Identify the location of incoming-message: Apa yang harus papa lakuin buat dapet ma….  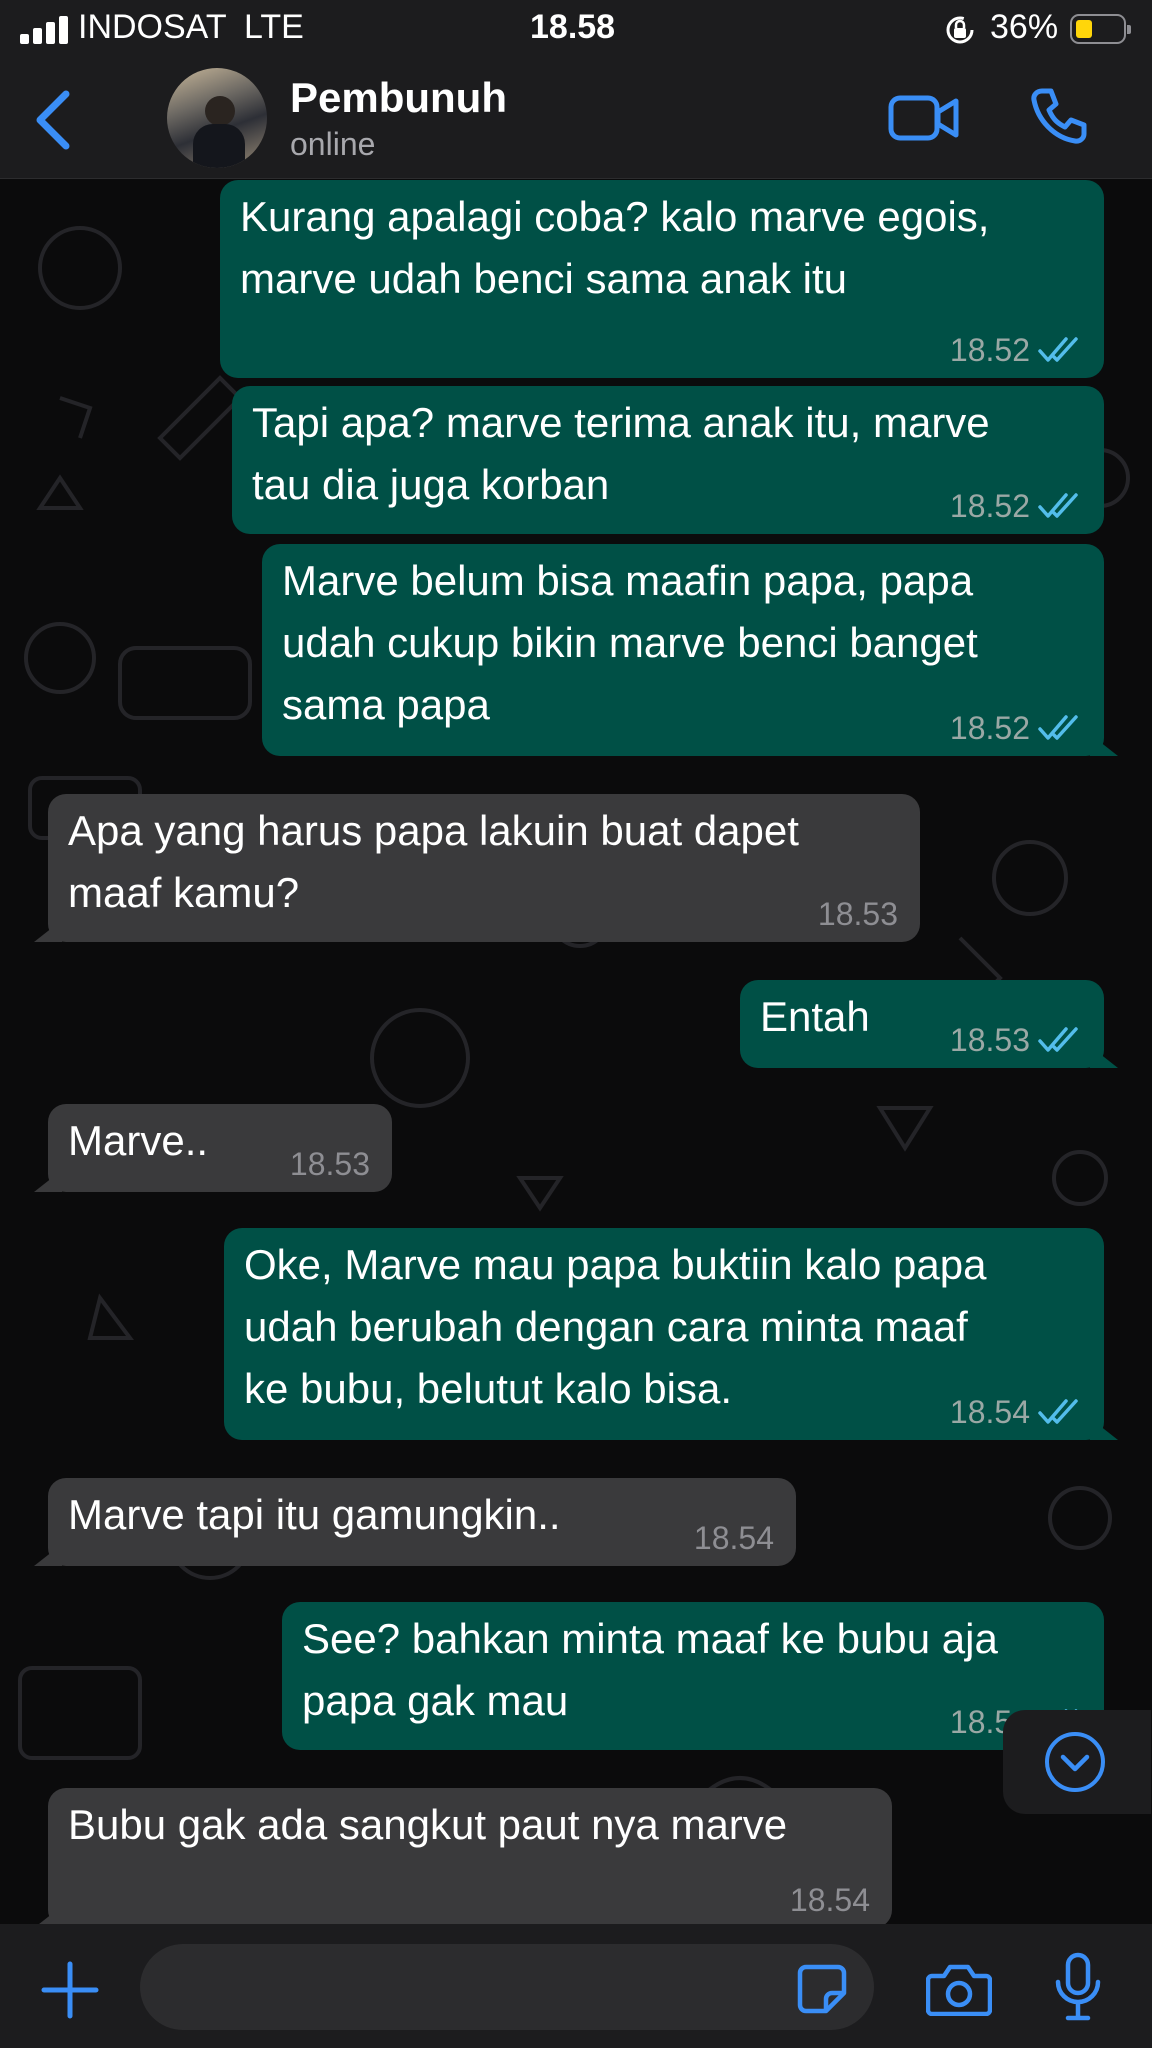
(477, 868).